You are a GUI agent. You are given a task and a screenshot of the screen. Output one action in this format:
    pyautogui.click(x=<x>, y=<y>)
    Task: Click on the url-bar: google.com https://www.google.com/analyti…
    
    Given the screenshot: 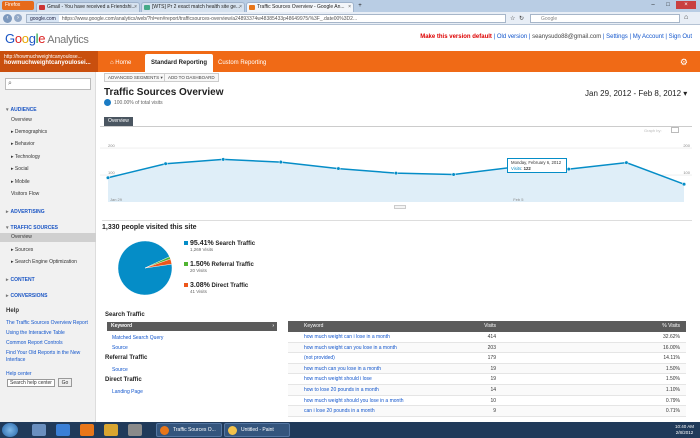 What is the action you would take?
    pyautogui.click(x=266, y=18)
    